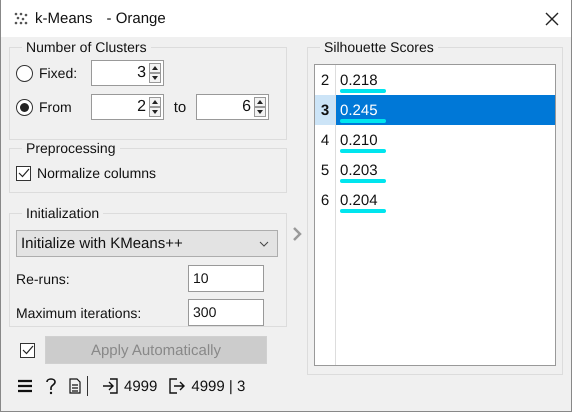 The width and height of the screenshot is (572, 412). I want to click on close-icon, so click(552, 19).